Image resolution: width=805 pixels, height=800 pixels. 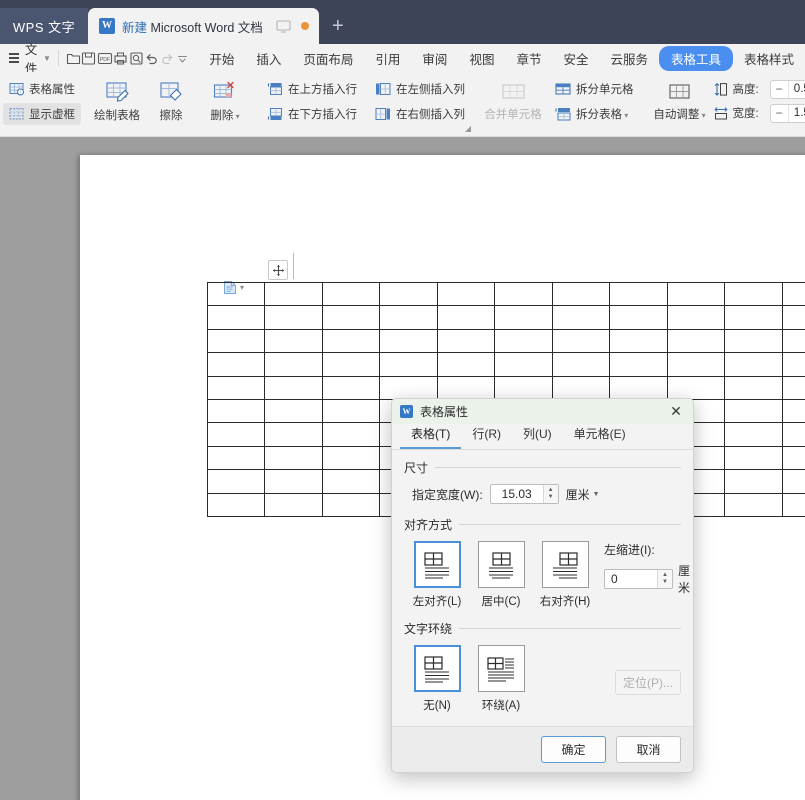 What do you see at coordinates (629, 58) in the screenshot?
I see `tab-cloud-service: 云服务` at bounding box center [629, 58].